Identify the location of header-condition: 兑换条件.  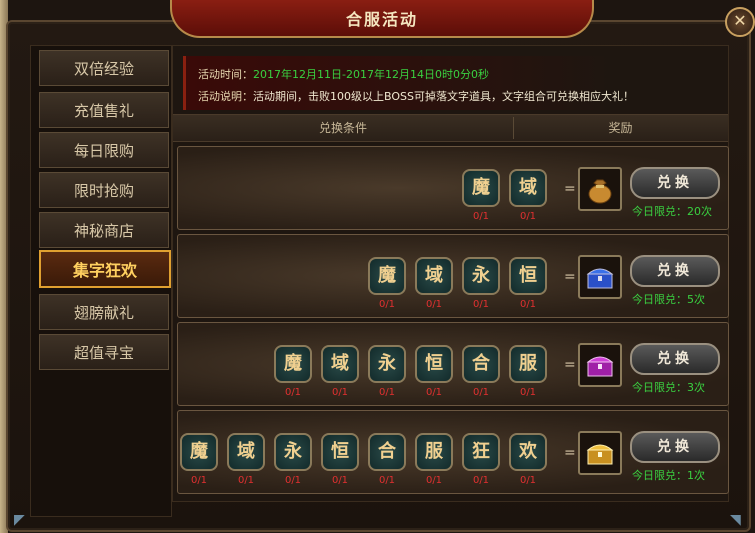
(342, 128).